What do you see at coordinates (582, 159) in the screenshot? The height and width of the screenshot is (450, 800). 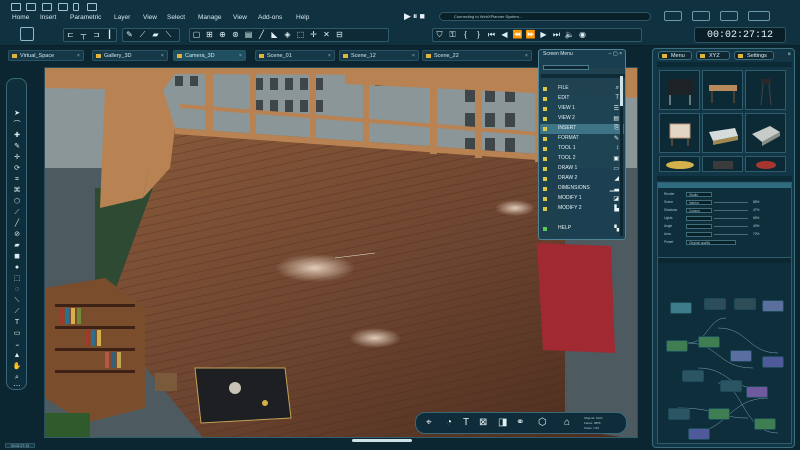 I see `screen-menu-item: TOOL 2 ▣` at bounding box center [582, 159].